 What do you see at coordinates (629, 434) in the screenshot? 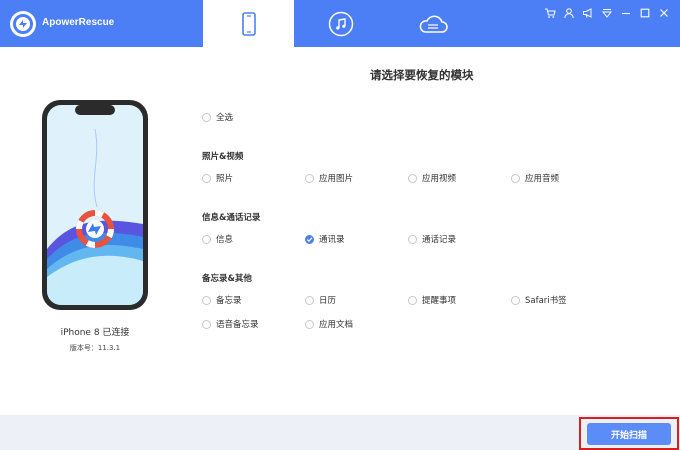
I see `start-scan-button: 开始扫描` at bounding box center [629, 434].